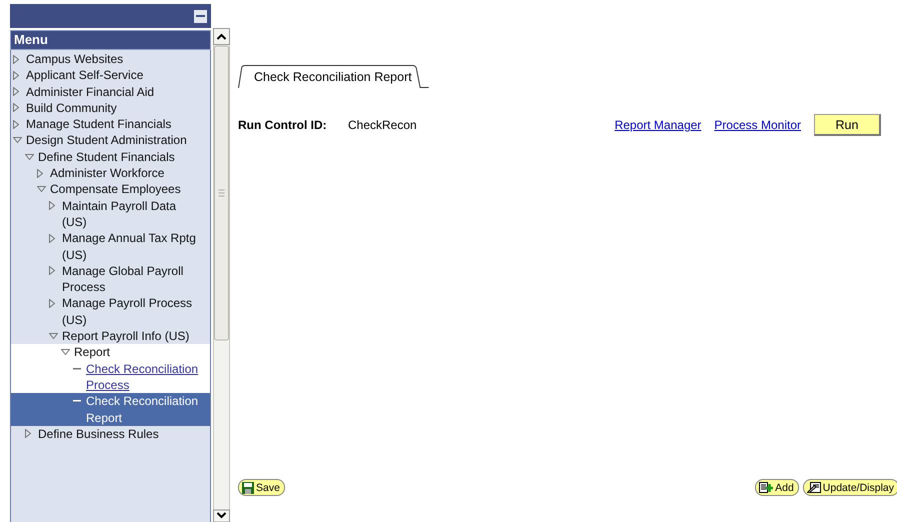 The image size is (897, 522). What do you see at coordinates (813, 487) in the screenshot?
I see `pencil-form-icon` at bounding box center [813, 487].